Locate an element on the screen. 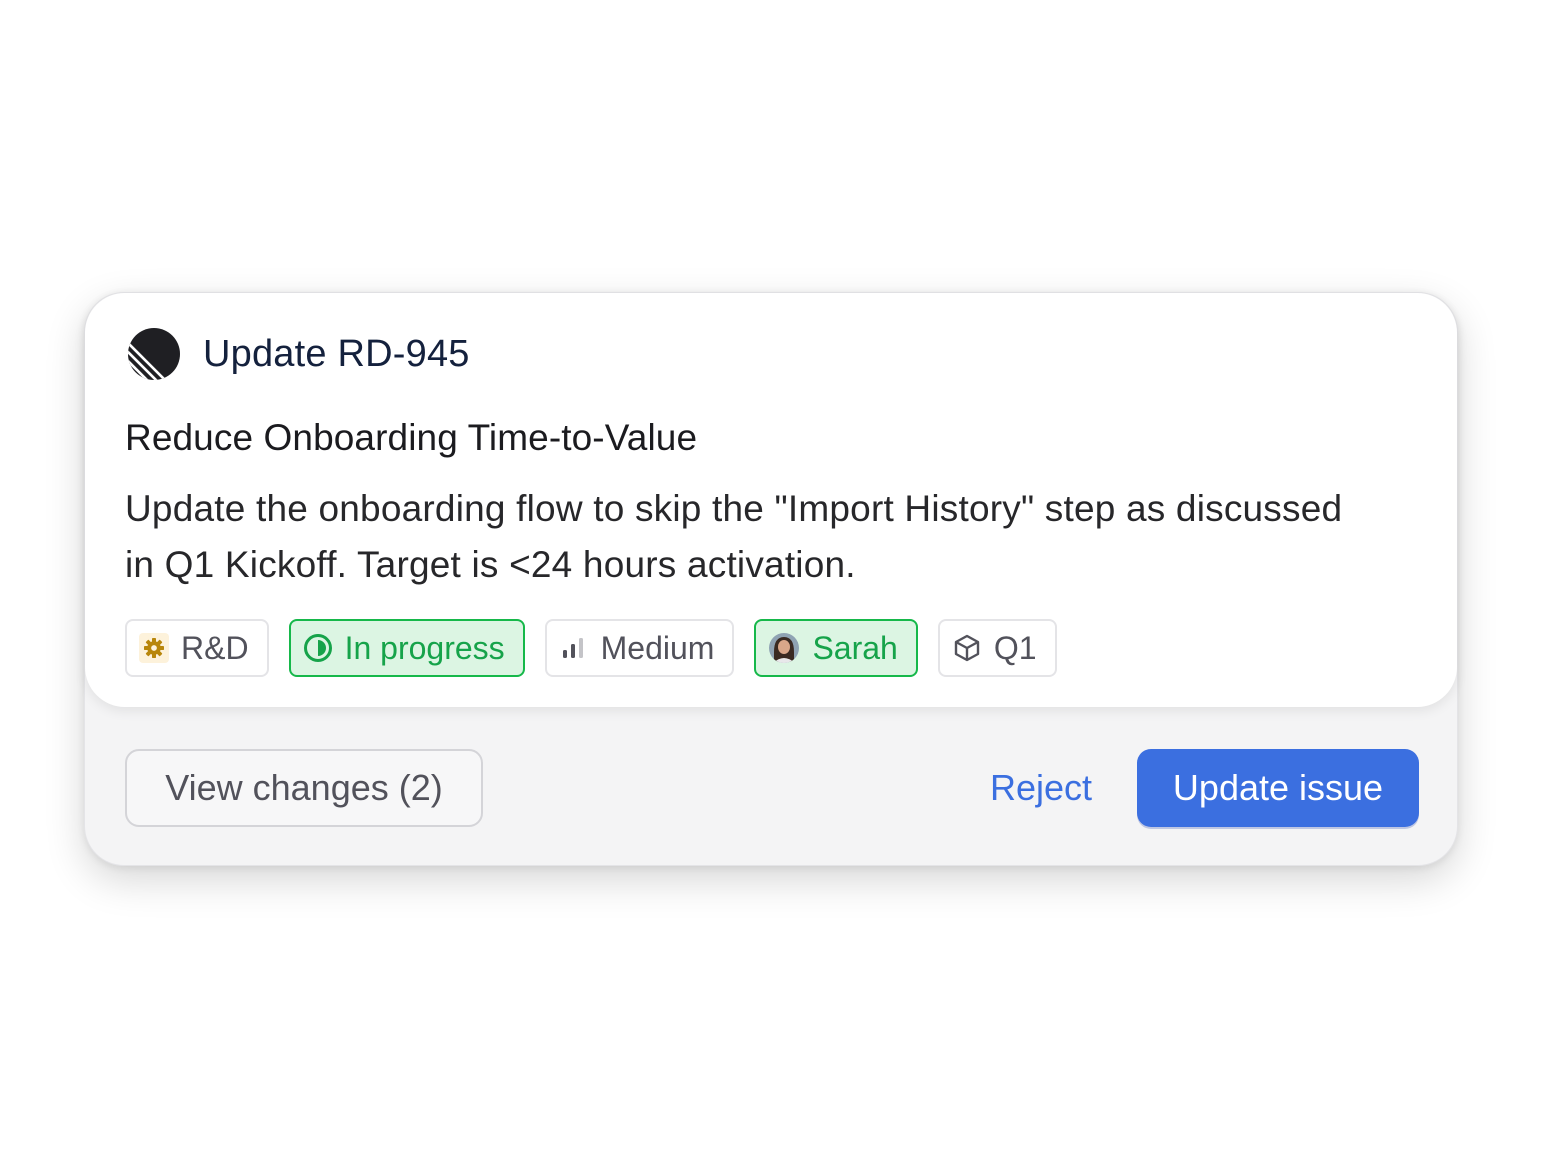  card-header: Update RD-945 is located at coordinates (298, 354).